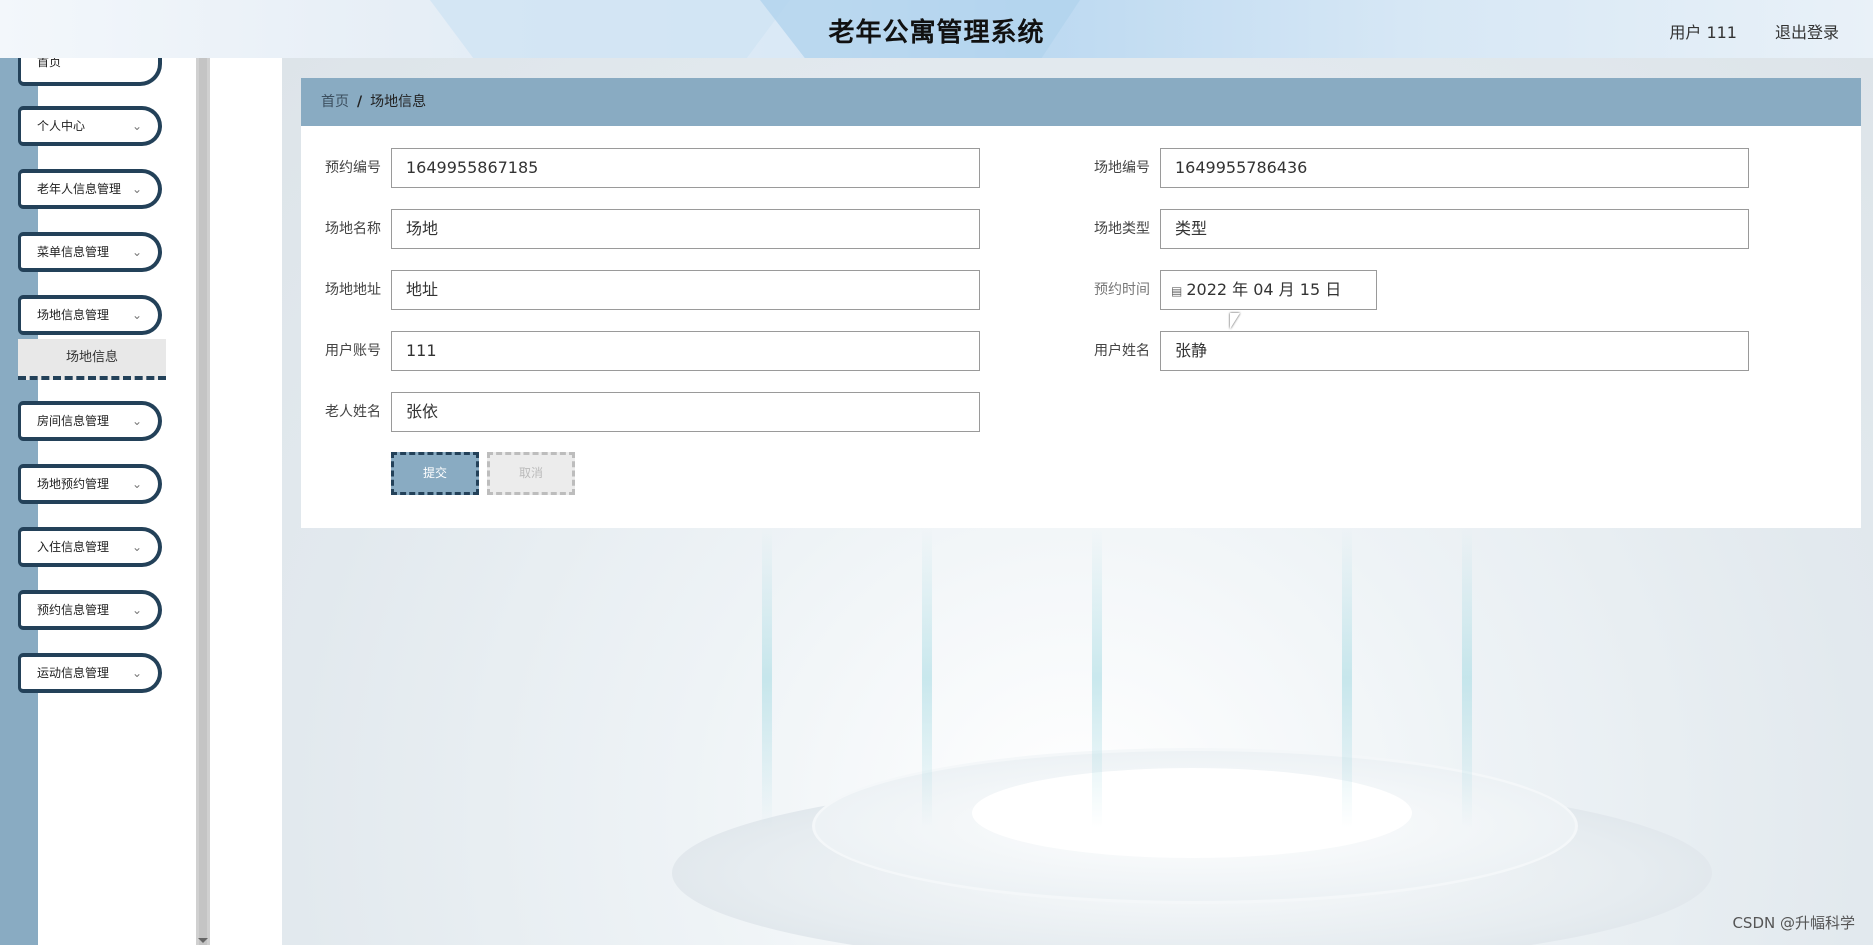 Image resolution: width=1873 pixels, height=945 pixels. Describe the element at coordinates (79, 189) in the screenshot. I see `sidebar-item-label: 老年人信息管理` at that location.